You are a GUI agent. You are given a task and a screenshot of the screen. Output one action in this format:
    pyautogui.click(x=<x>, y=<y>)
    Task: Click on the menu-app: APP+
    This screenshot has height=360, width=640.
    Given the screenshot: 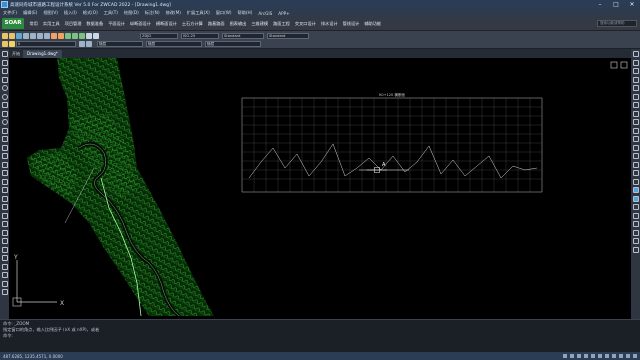 What is the action you would take?
    pyautogui.click(x=283, y=13)
    